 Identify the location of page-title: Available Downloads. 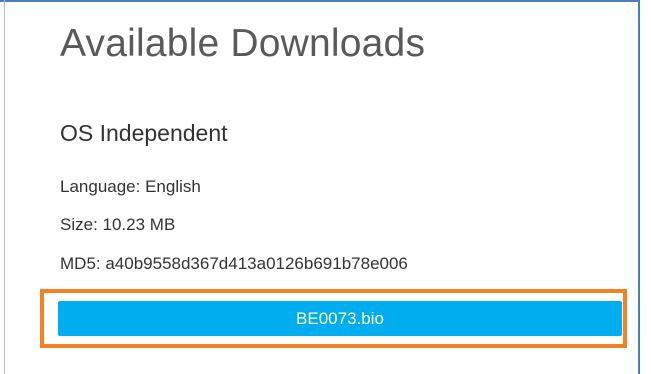
(243, 43).